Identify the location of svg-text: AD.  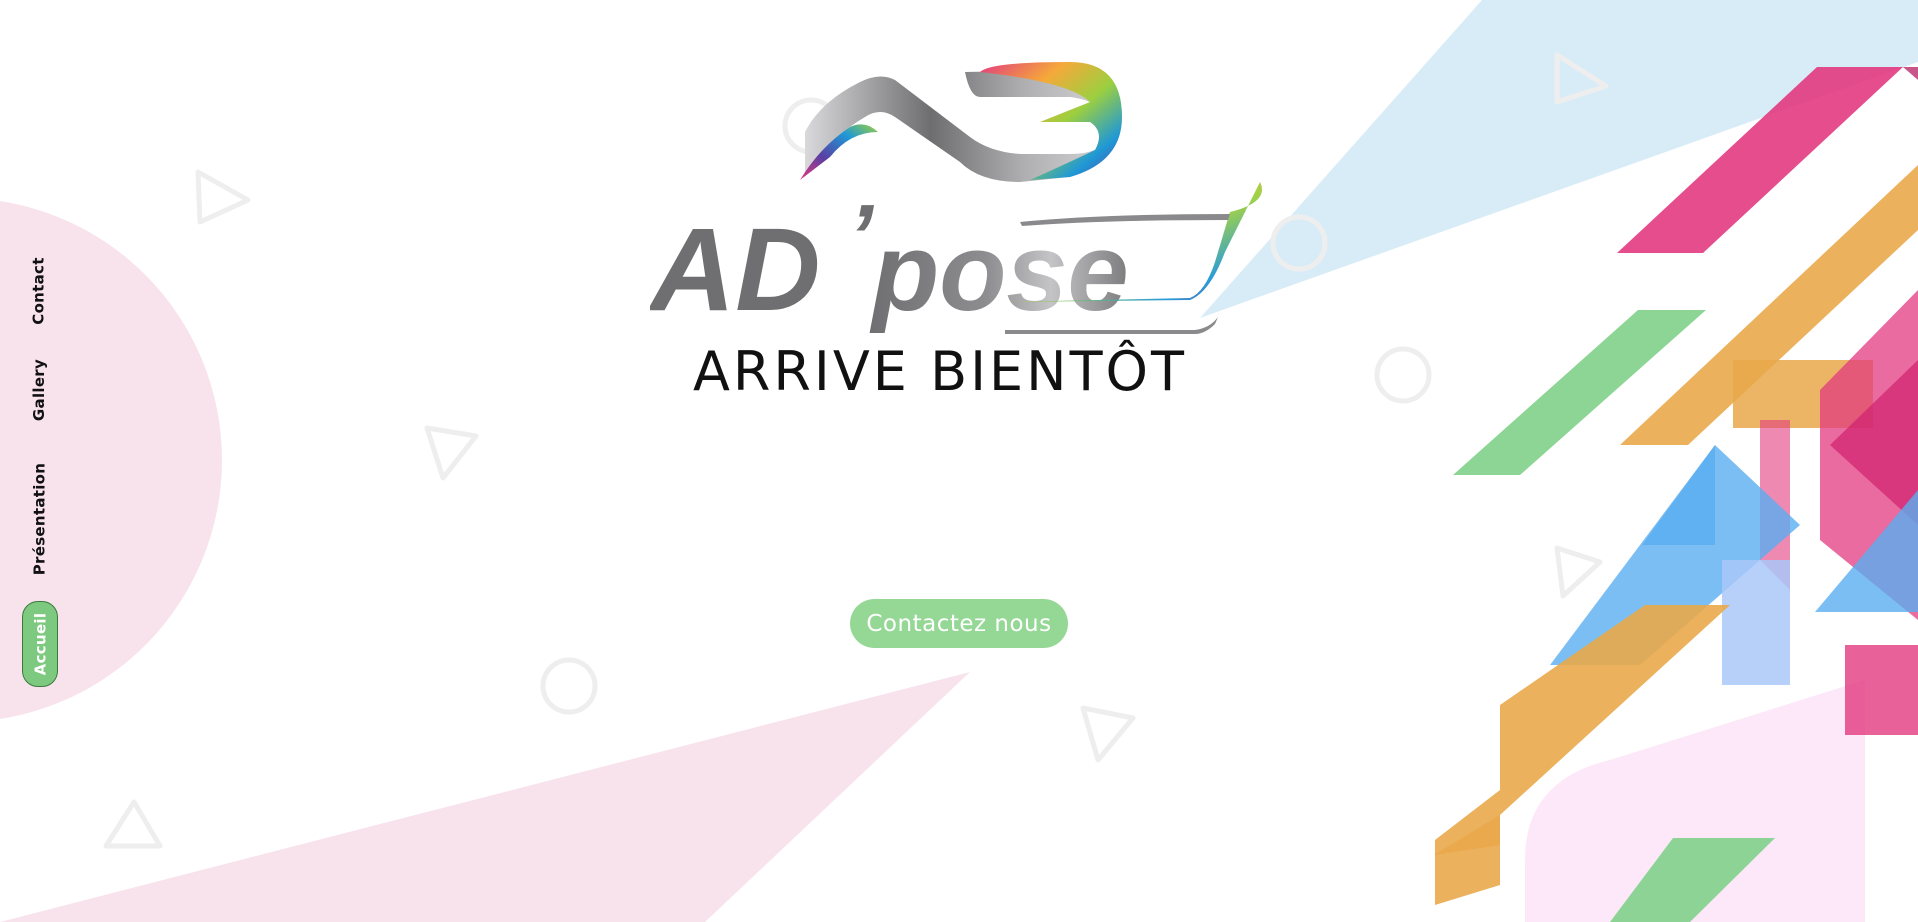
(735, 270).